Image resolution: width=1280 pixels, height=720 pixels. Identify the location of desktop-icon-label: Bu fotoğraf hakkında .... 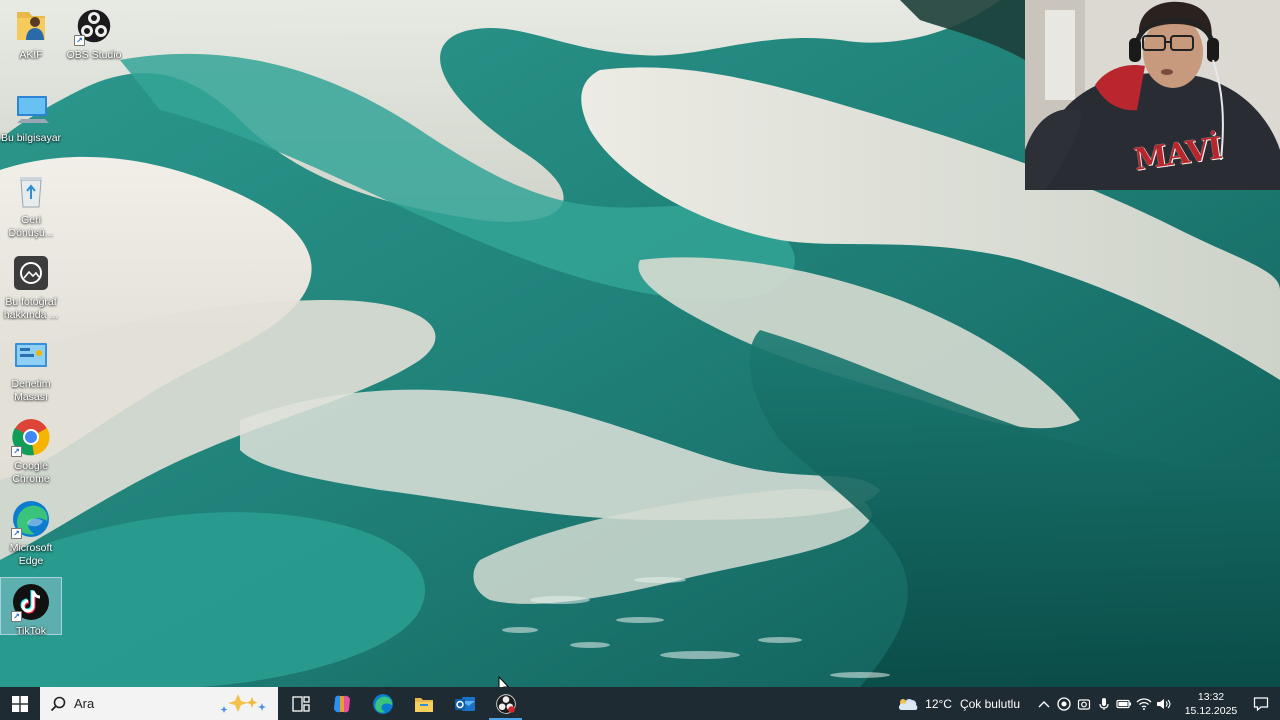
(31, 308).